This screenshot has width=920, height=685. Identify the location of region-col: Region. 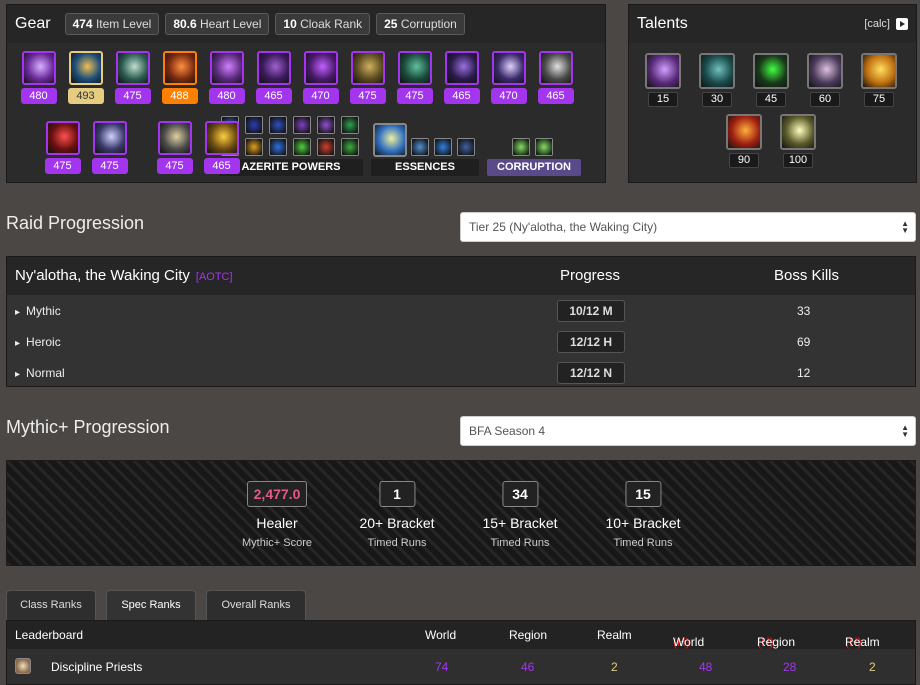
(528, 635).